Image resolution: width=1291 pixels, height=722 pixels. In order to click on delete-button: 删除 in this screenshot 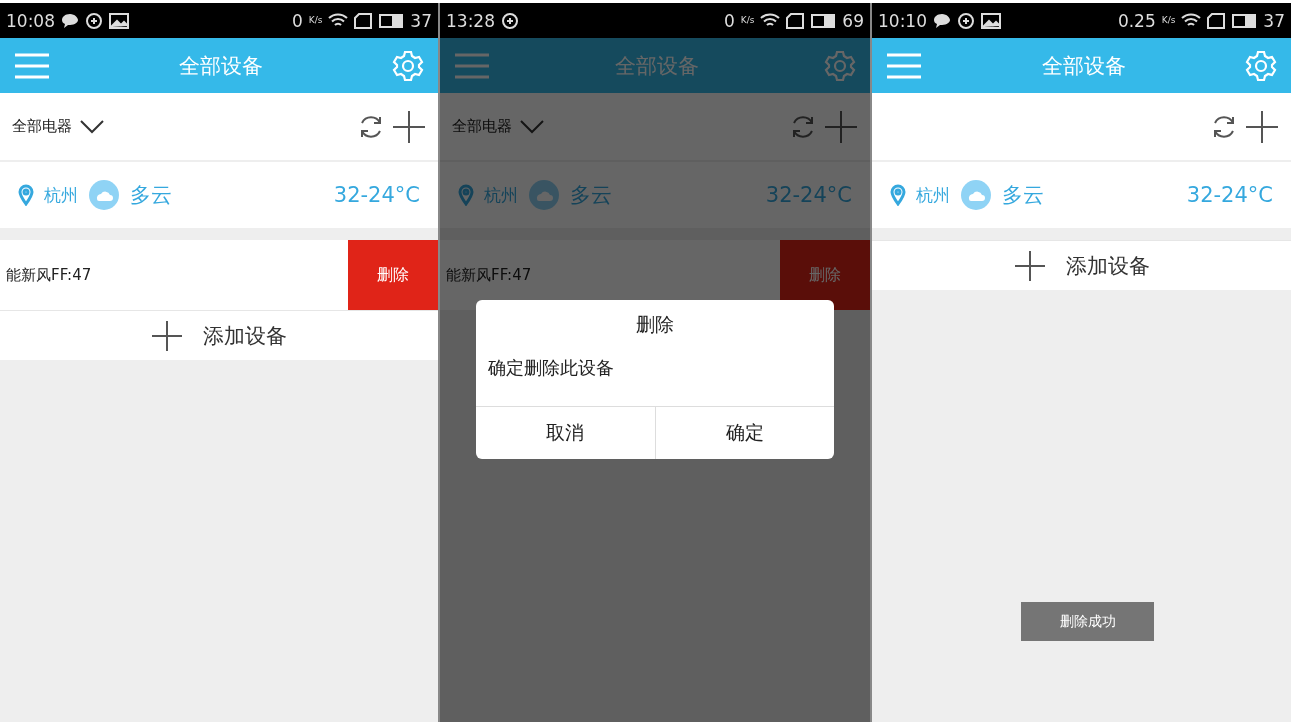, I will do `click(393, 275)`.